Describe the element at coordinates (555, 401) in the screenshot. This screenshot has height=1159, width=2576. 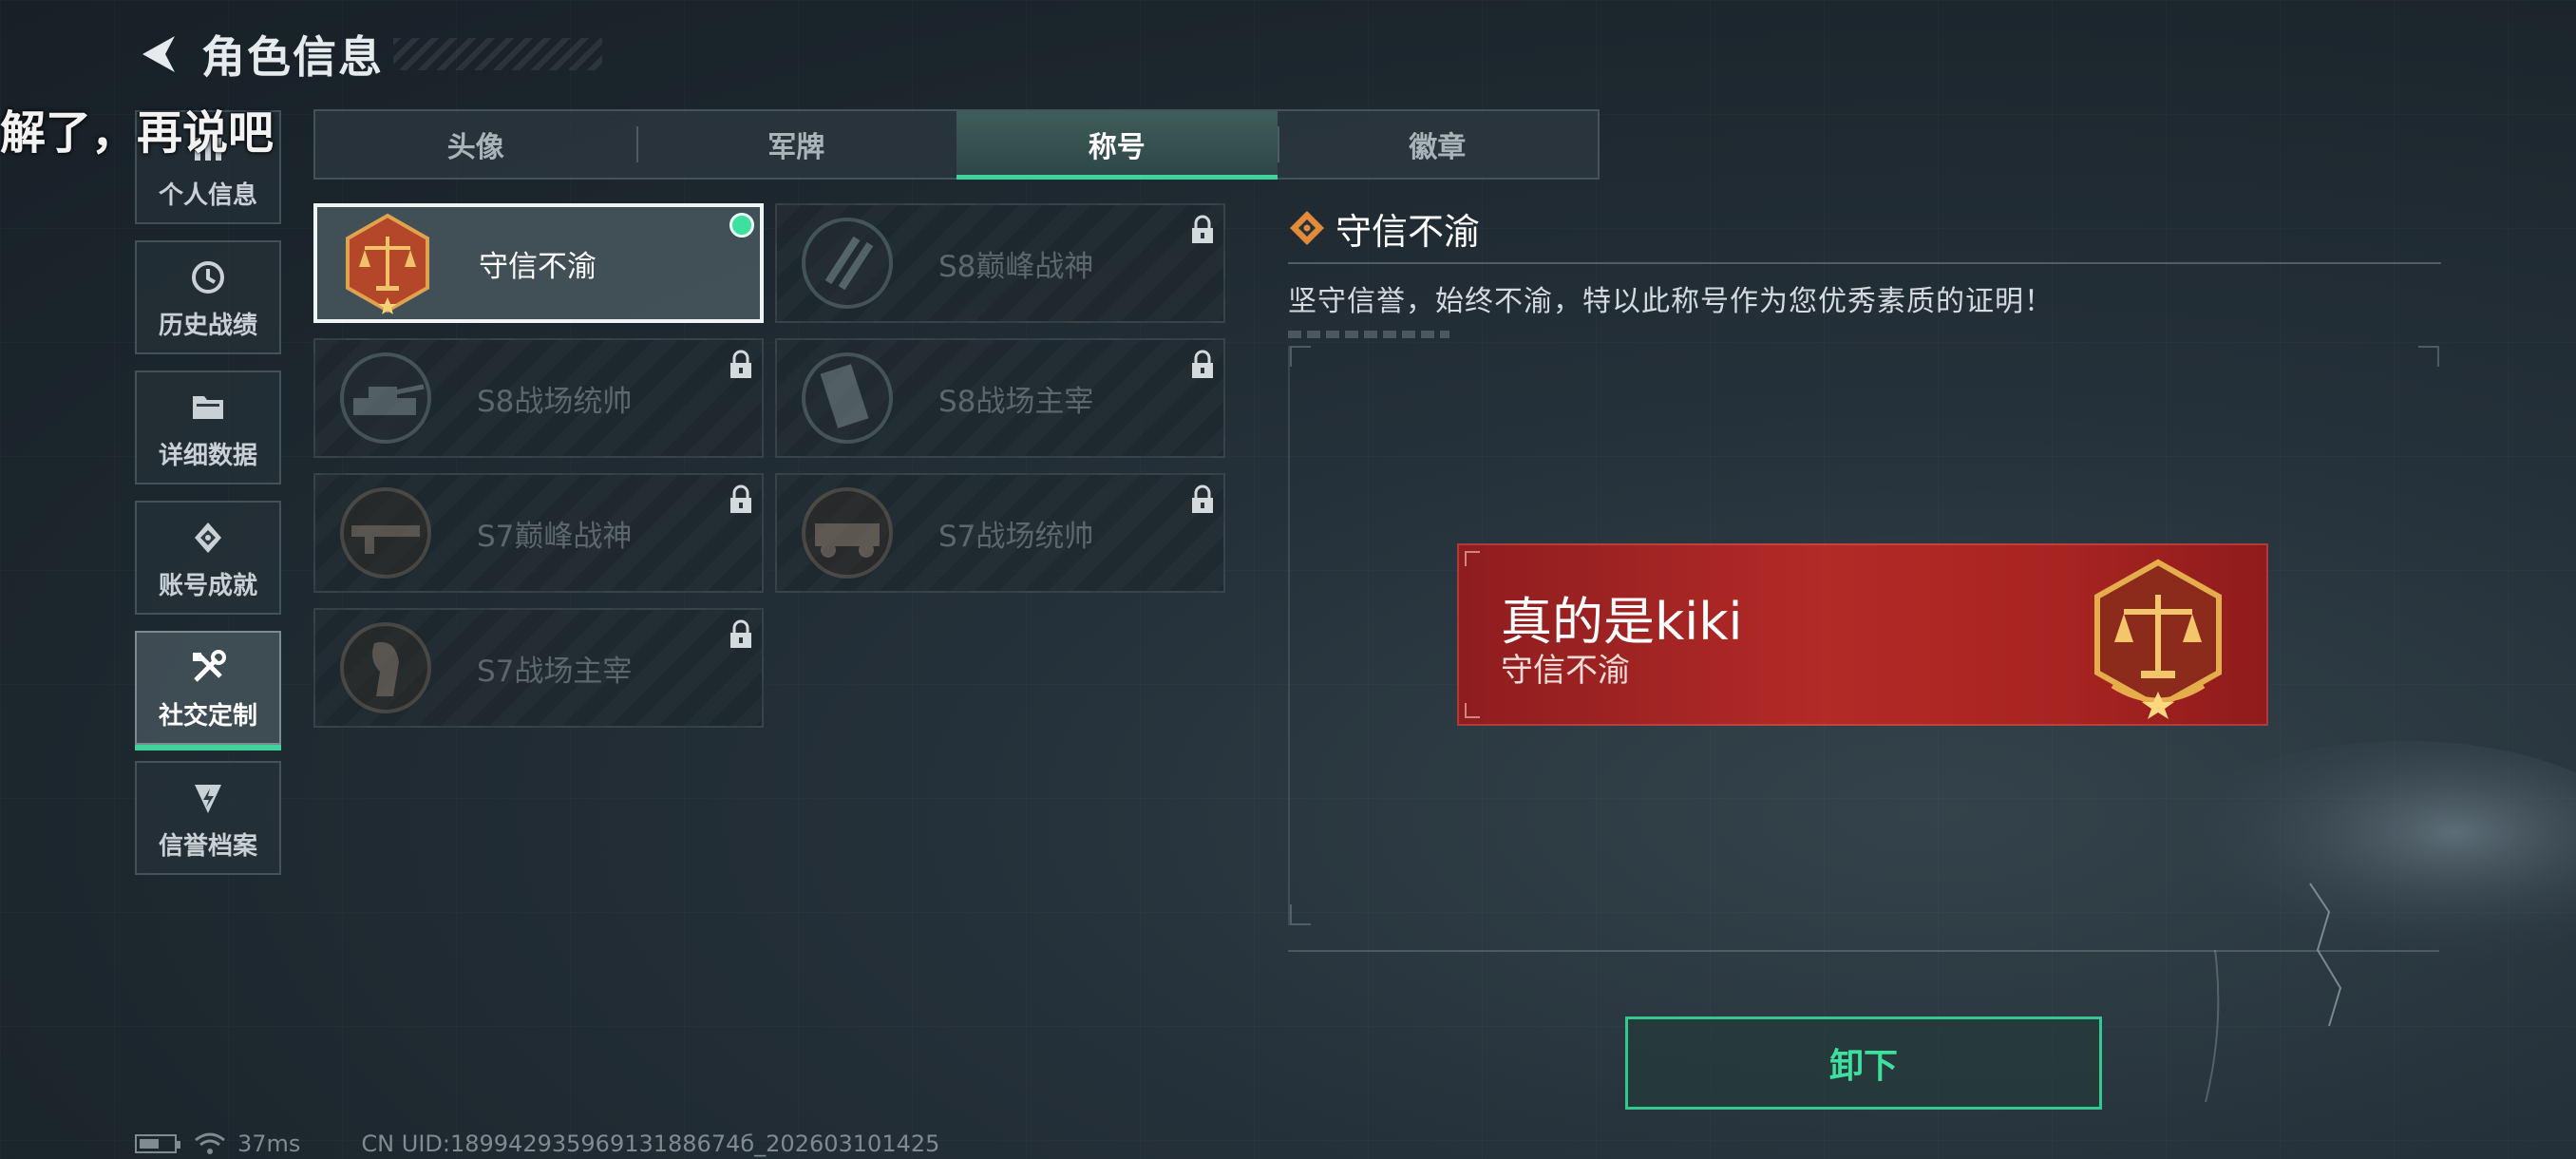
I see `title-card-label: S8战场统帅` at that location.